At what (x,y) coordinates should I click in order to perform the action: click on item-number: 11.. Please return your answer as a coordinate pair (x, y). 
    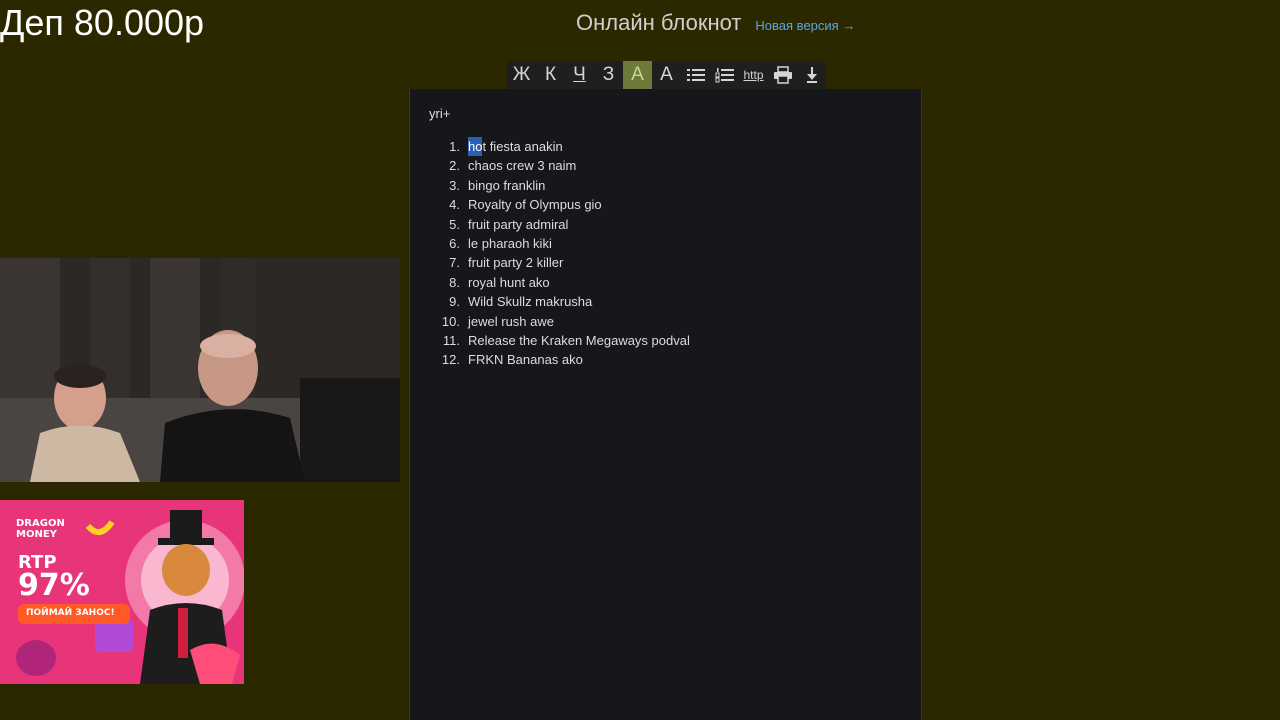
    Looking at the image, I should click on (451, 340).